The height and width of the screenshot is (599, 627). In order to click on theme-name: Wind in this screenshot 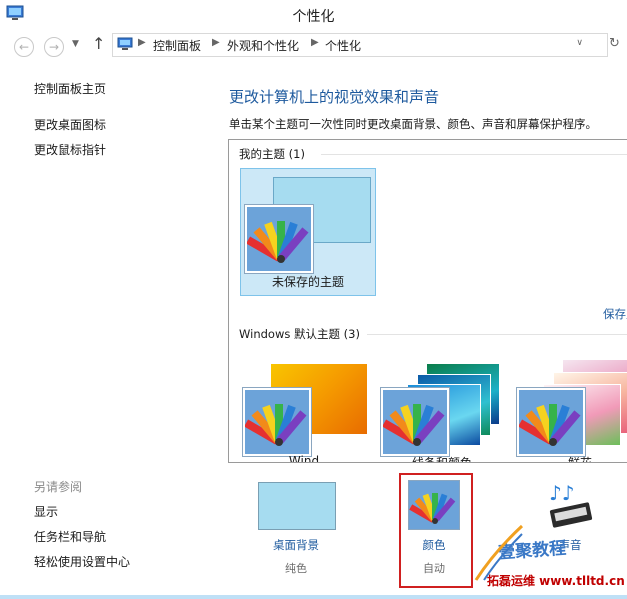, I will do `click(304, 458)`.